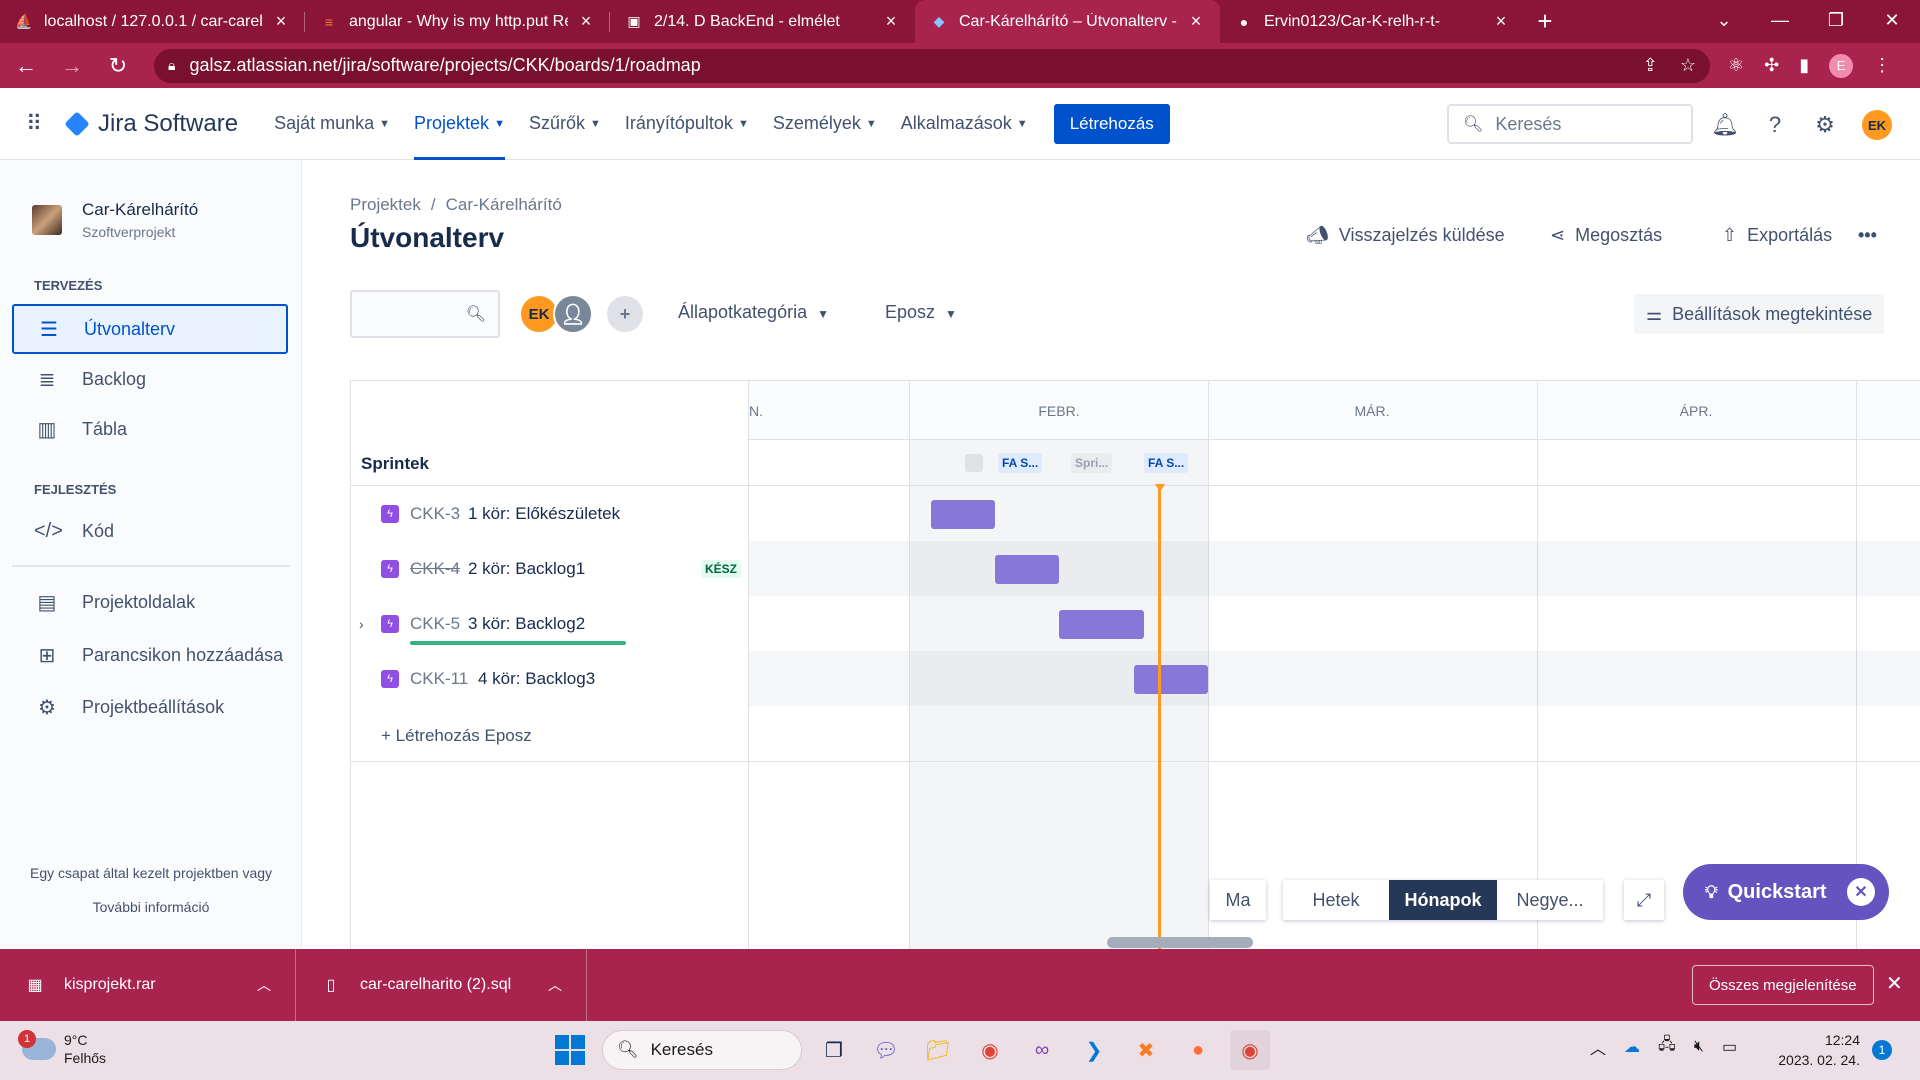  Describe the element at coordinates (425, 314) in the screenshot. I see `roadmap-search-input: 🔍︎` at that location.